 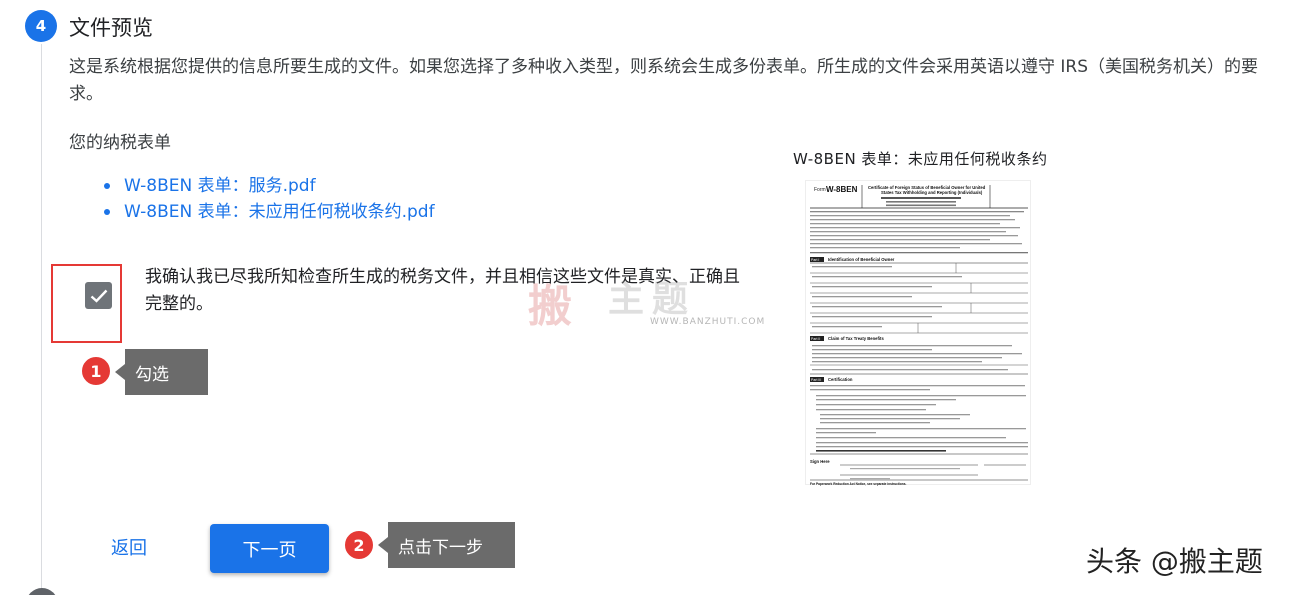 What do you see at coordinates (269, 548) in the screenshot?
I see `next-button: 下一页` at bounding box center [269, 548].